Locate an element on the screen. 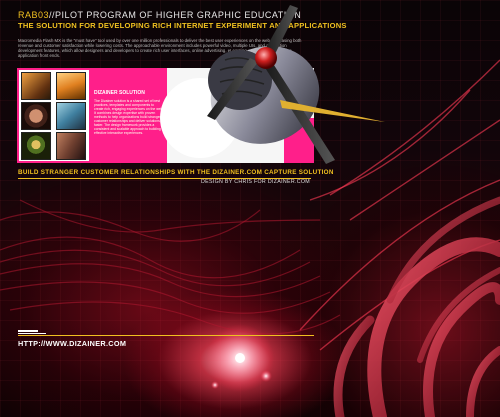 This screenshot has height=417, width=500. url-divider is located at coordinates (166, 335).